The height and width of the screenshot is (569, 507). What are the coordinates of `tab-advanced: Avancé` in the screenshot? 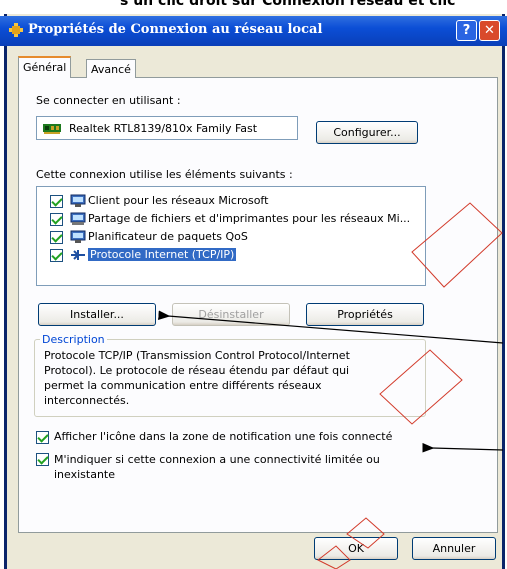 It's located at (111, 68).